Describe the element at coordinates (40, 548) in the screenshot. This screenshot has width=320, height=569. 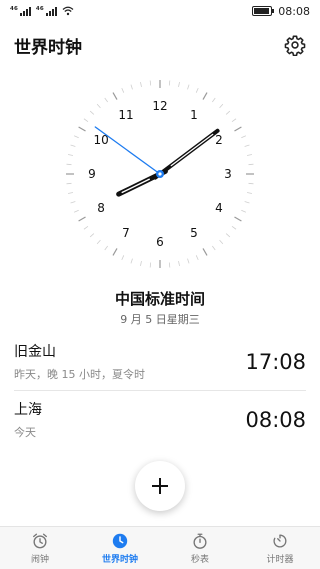
I see `tab-alarm: 闹钟` at that location.